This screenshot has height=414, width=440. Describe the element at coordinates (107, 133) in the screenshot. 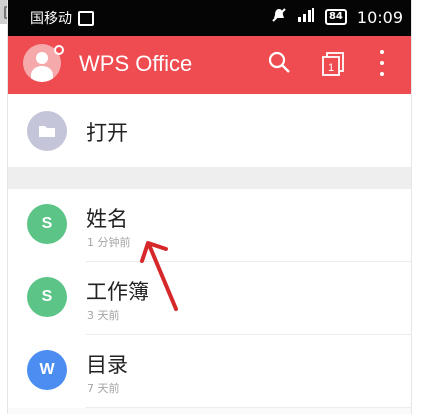

I see `open-label: 打开` at that location.